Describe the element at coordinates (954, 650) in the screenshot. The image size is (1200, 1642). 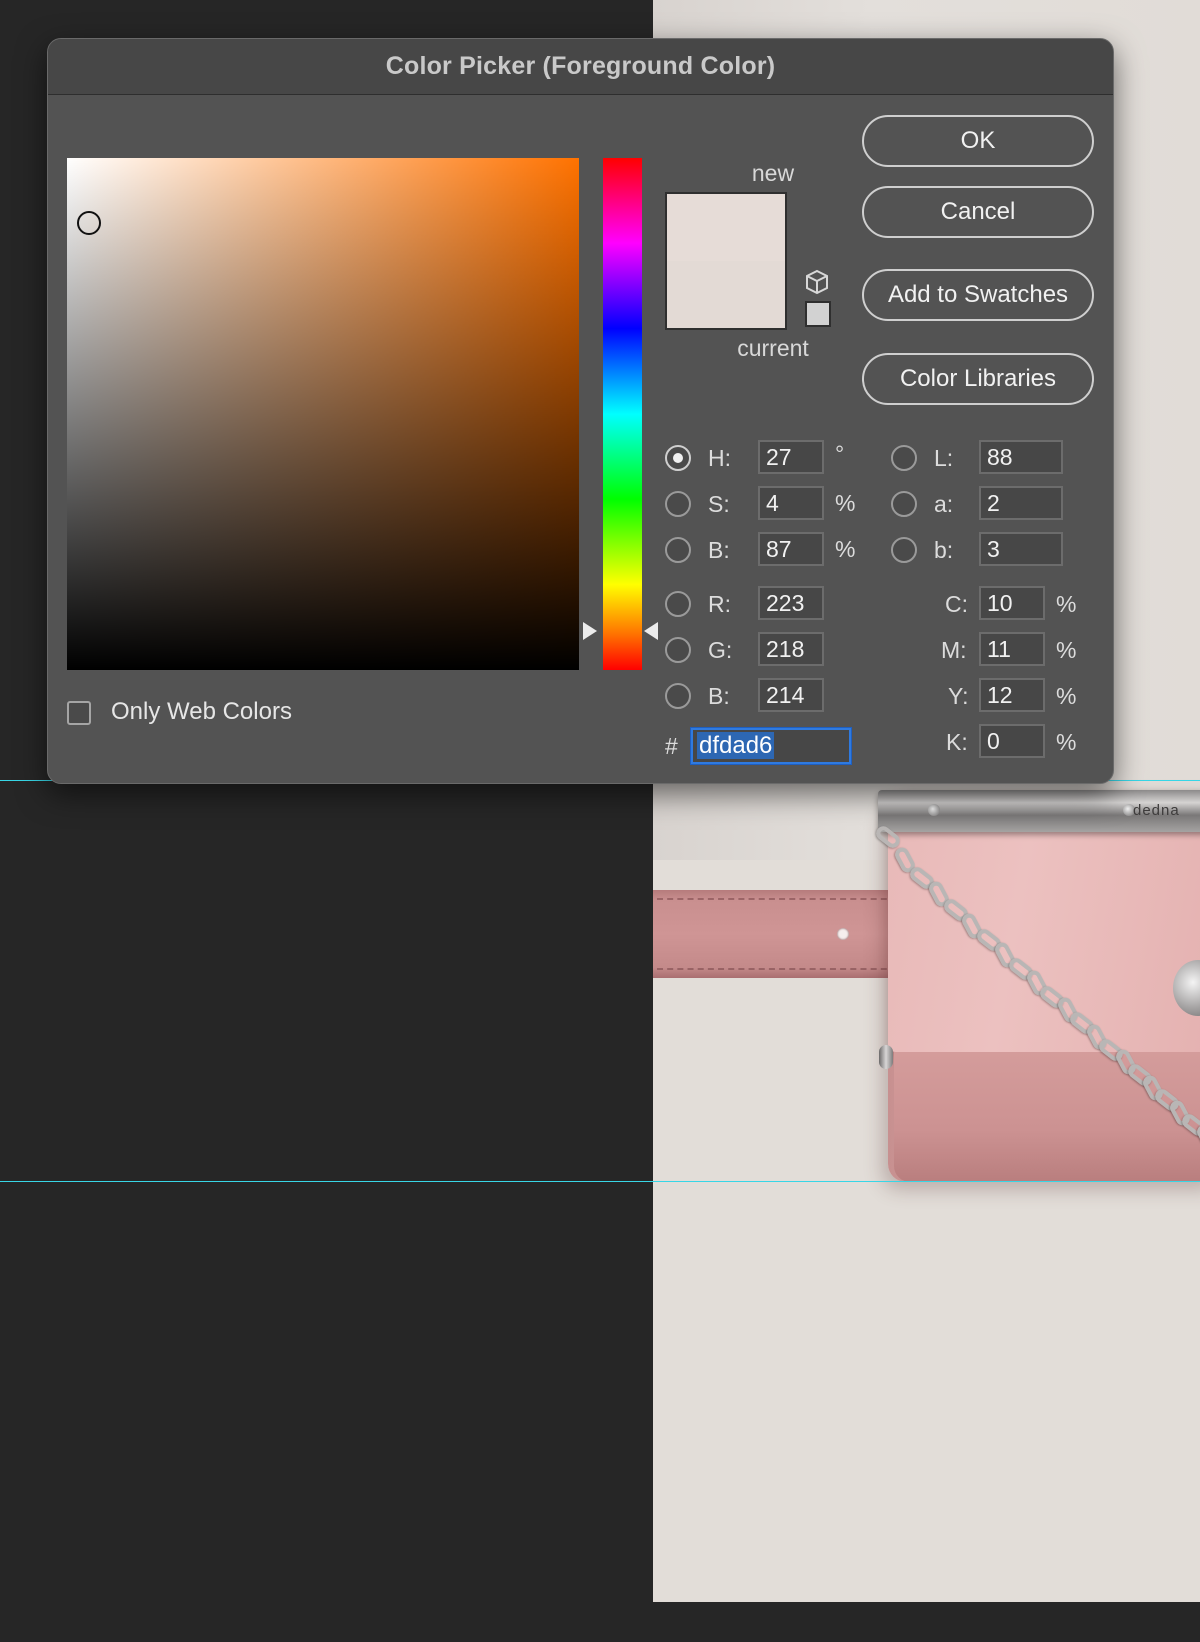
I see `label-m: M:` at that location.